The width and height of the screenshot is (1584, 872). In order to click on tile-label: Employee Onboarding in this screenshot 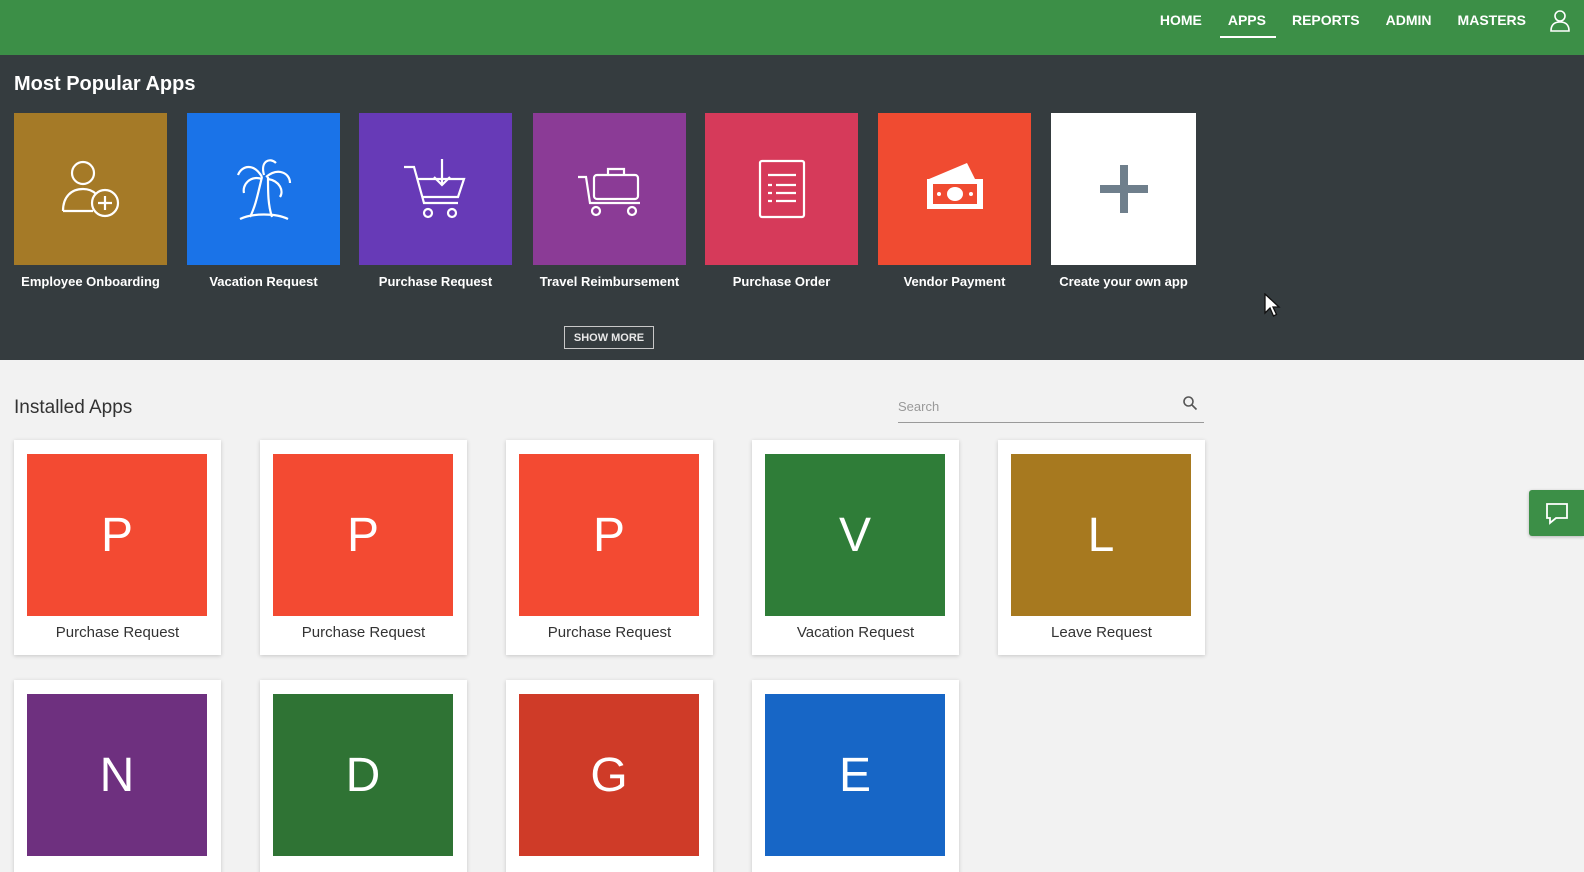, I will do `click(90, 281)`.